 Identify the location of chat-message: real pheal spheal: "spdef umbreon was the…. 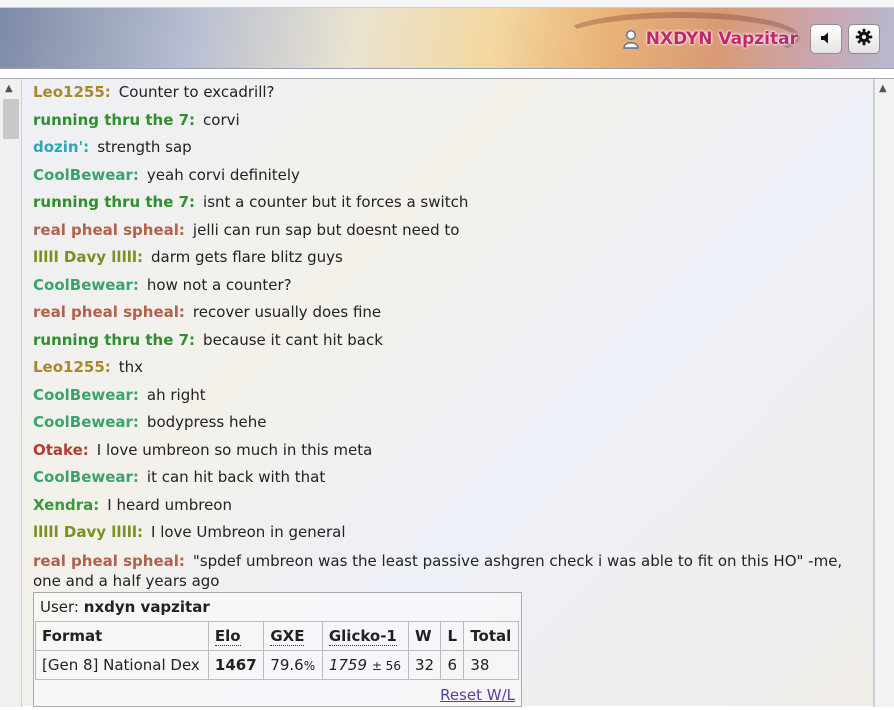
(443, 570).